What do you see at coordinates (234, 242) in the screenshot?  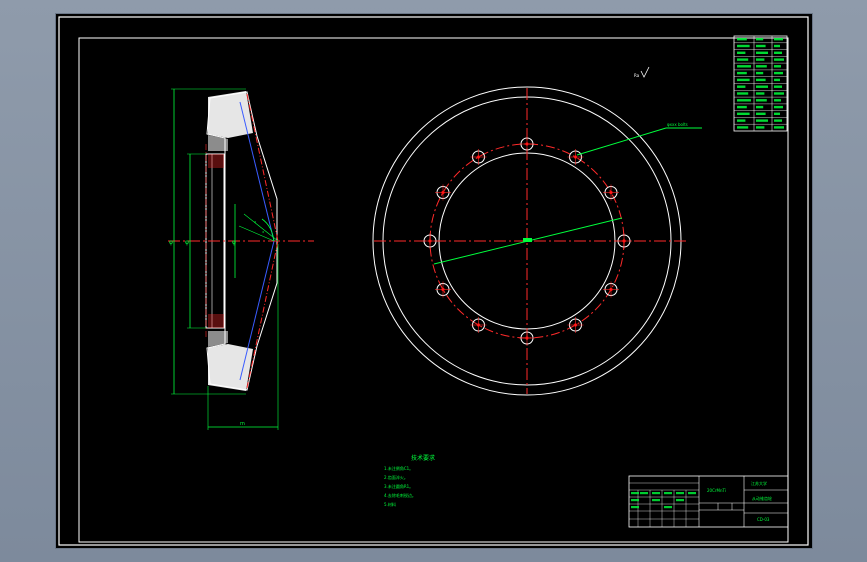 I see `dim-hub-label: φ` at bounding box center [234, 242].